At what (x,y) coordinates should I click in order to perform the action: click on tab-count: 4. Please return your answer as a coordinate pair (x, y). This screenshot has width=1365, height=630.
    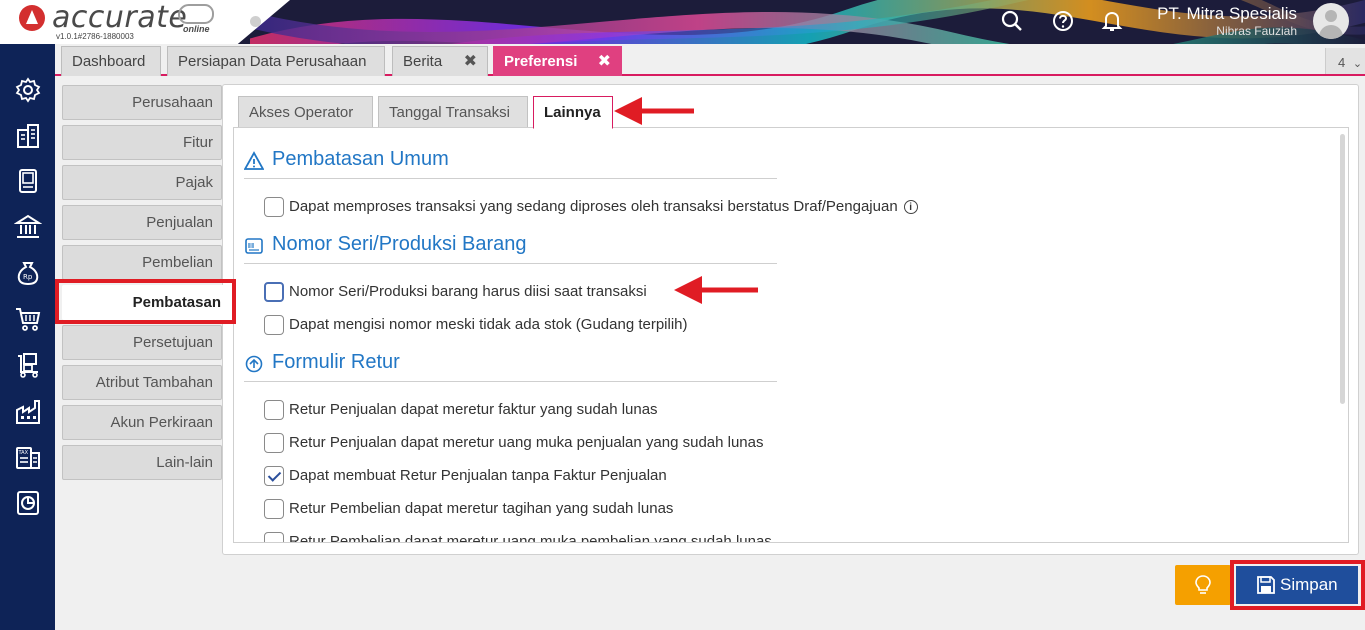
    Looking at the image, I should click on (1342, 62).